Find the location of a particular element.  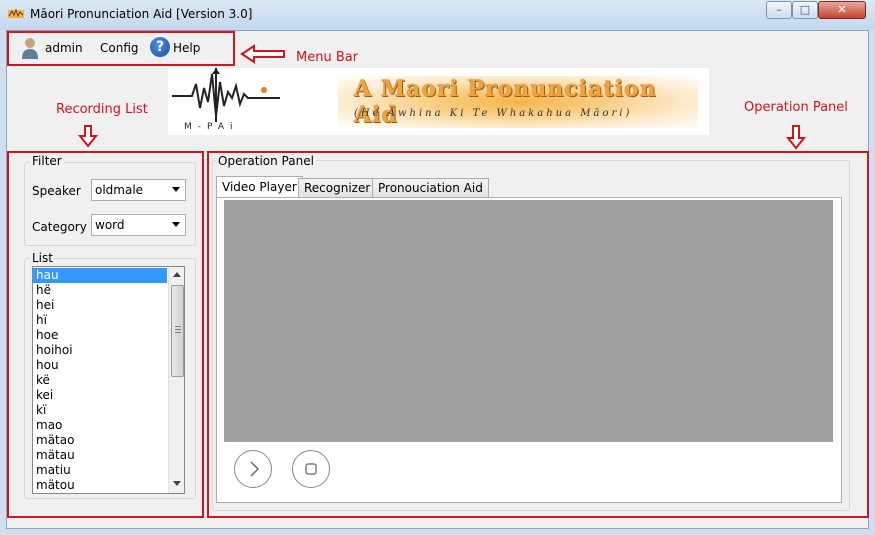

menu-bar: admin Config ? Help is located at coordinates (121, 48).